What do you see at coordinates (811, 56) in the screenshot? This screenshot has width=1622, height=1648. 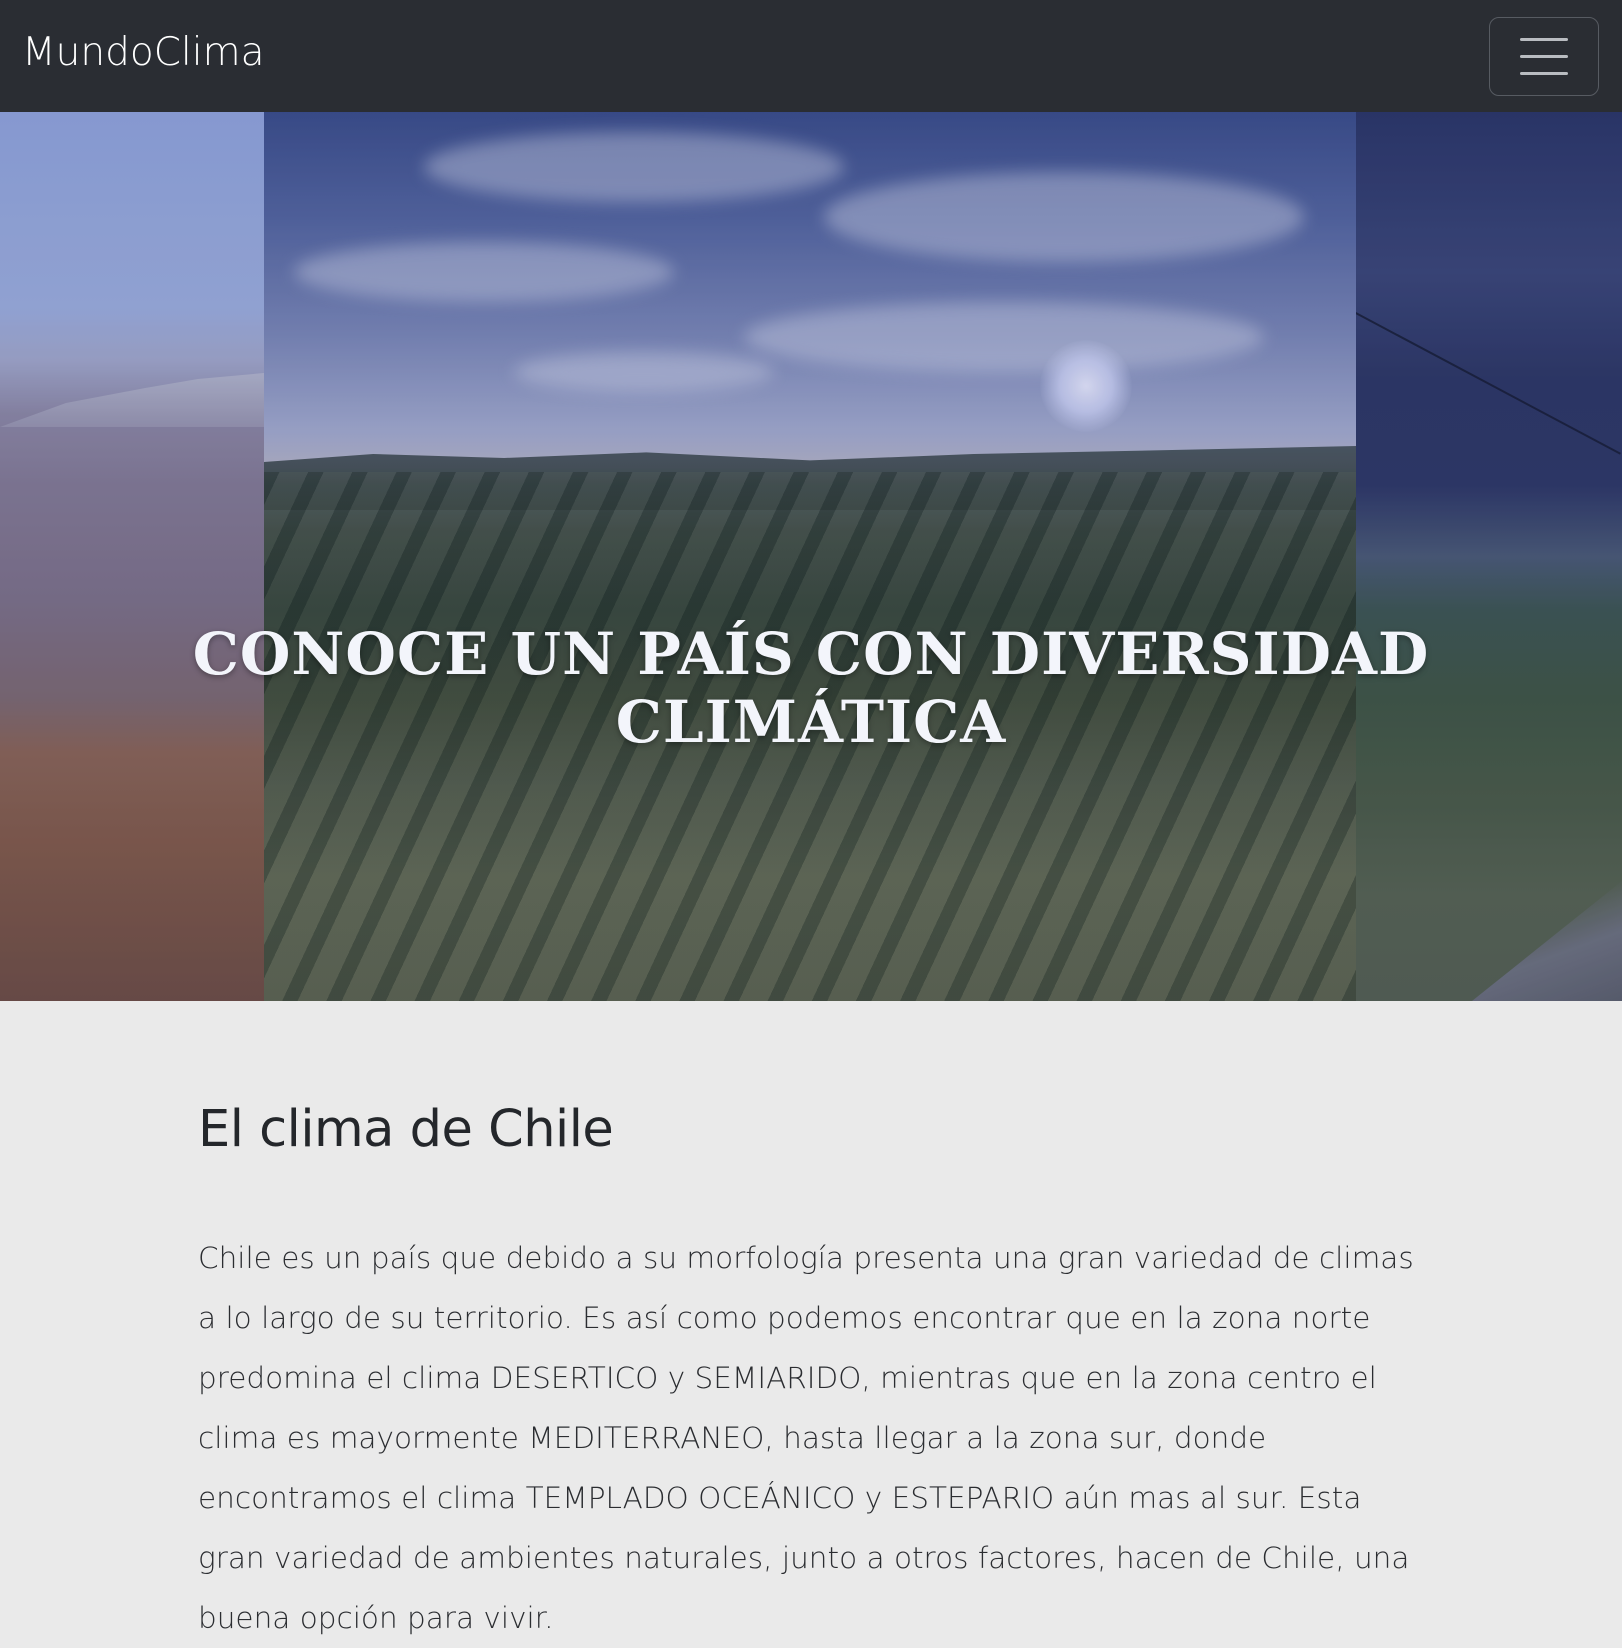 I see `navbar: MundoClima` at bounding box center [811, 56].